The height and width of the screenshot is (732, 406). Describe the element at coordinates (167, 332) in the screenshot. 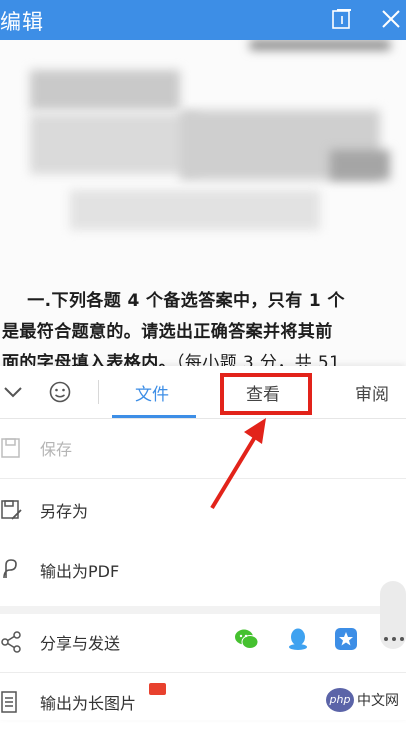

I see `doc-line: 是最符合题意的。请选出正确答案并将其前` at that location.